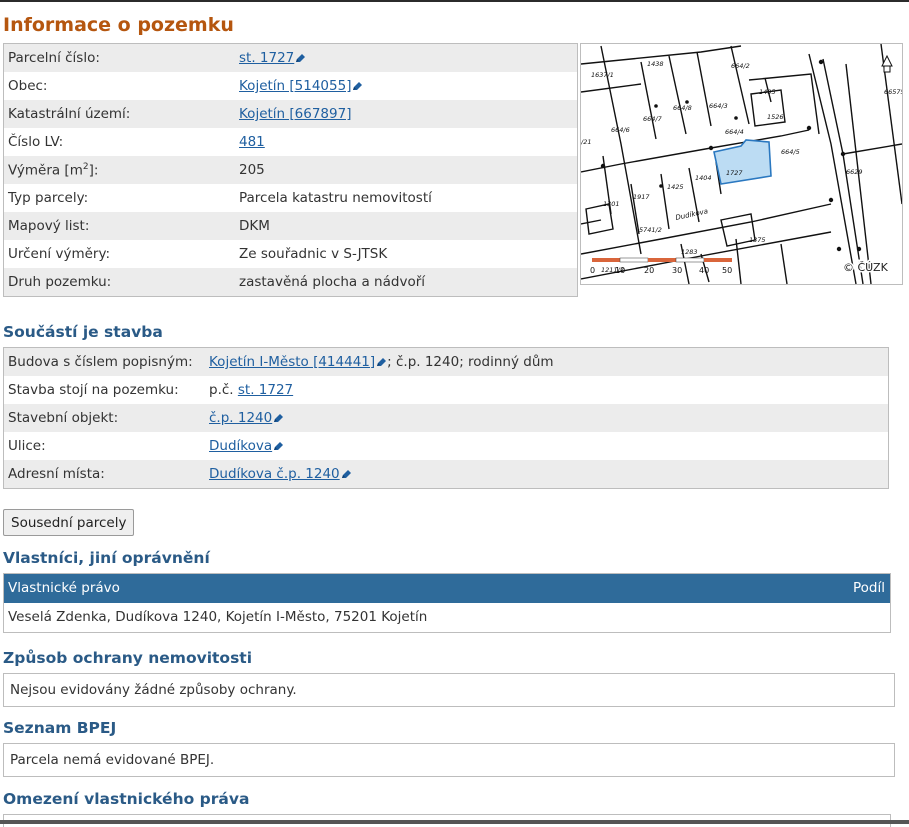 The height and width of the screenshot is (827, 909). Describe the element at coordinates (406, 114) in the screenshot. I see `row-value: Kojetín [667897]` at that location.